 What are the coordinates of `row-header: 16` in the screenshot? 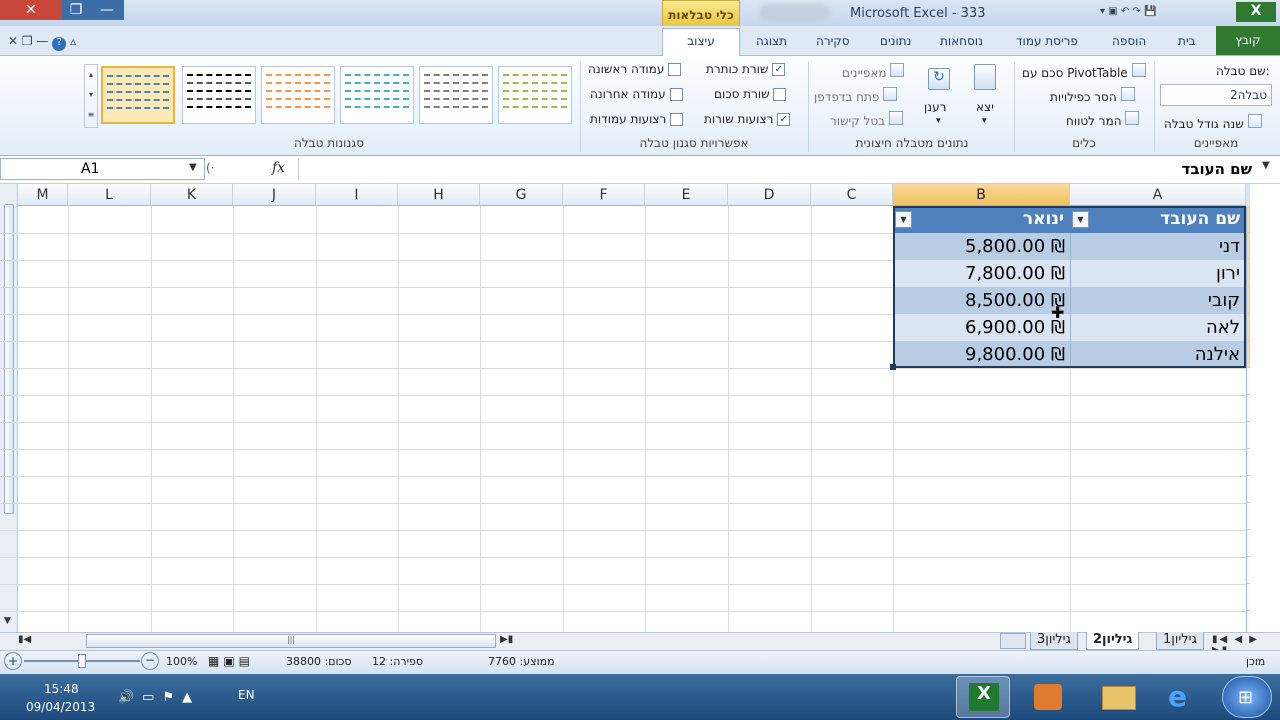 It's located at (1248, 621).